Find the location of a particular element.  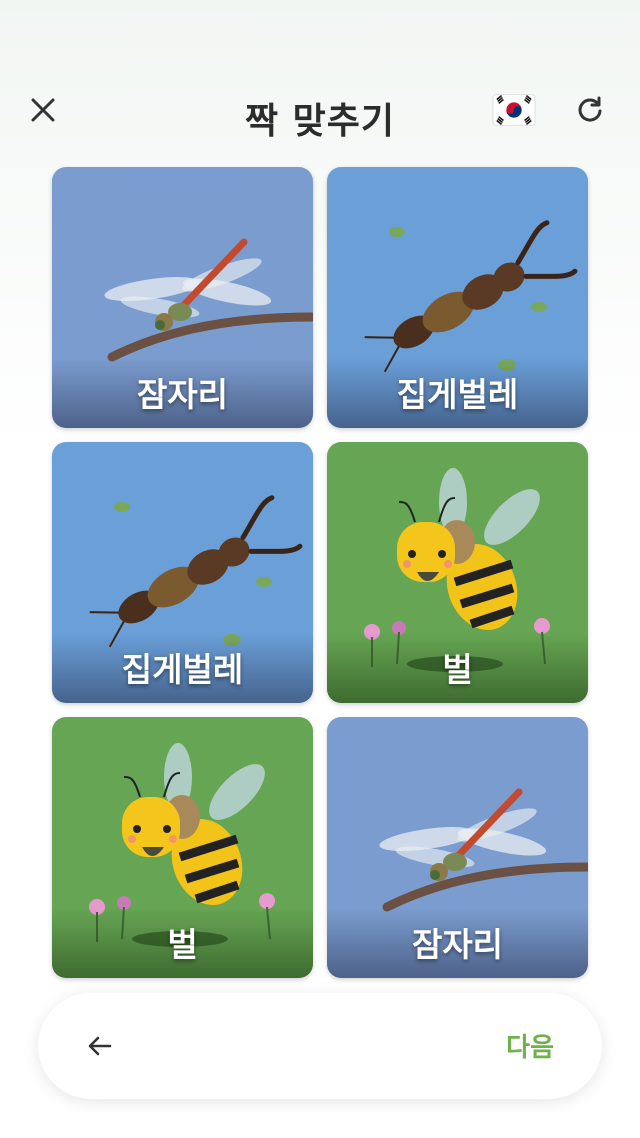

arrow-left-icon is located at coordinates (100, 1046).